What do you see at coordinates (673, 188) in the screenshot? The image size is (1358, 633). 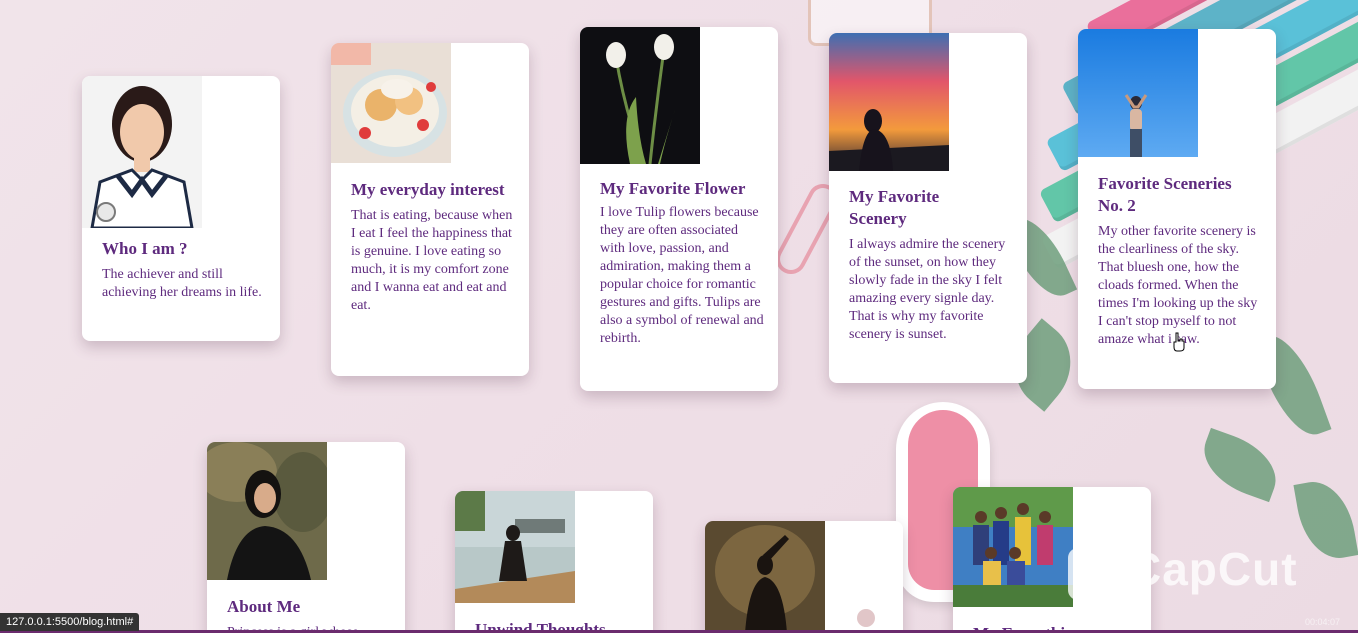 I see `card-title: My Favorite Flower` at bounding box center [673, 188].